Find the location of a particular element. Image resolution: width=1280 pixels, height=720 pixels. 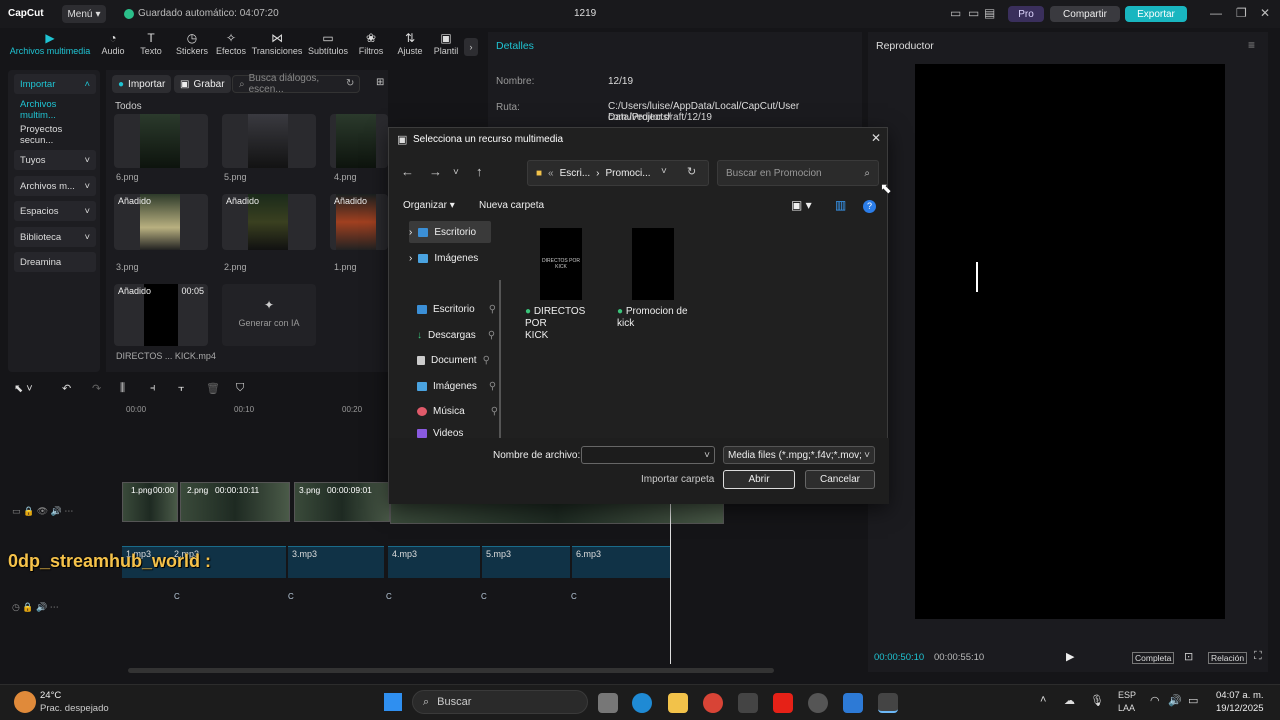

tool-stickers: ◷ Stickers is located at coordinates (192, 43).